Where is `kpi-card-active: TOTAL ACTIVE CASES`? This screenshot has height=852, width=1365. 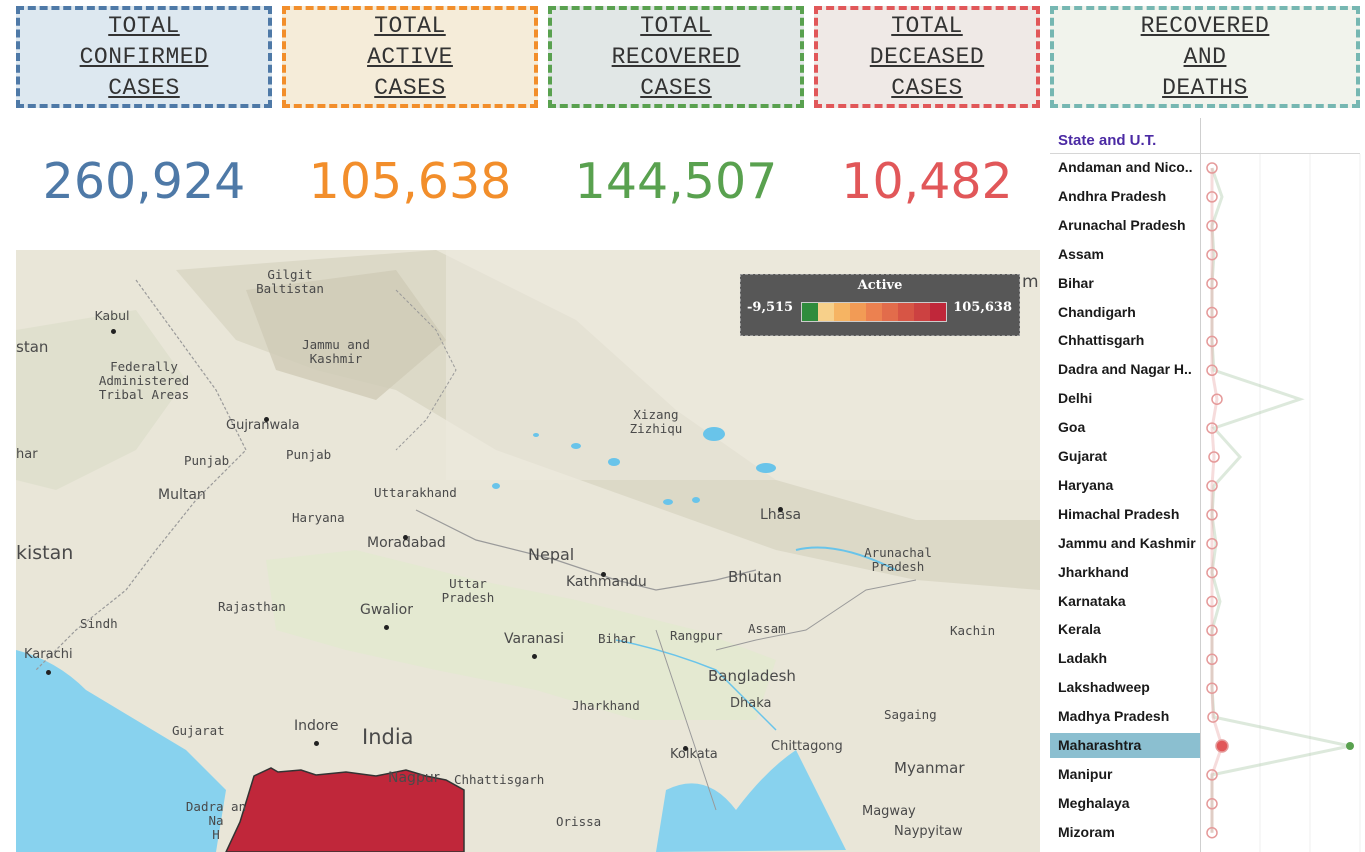
kpi-card-active: TOTAL ACTIVE CASES is located at coordinates (410, 57).